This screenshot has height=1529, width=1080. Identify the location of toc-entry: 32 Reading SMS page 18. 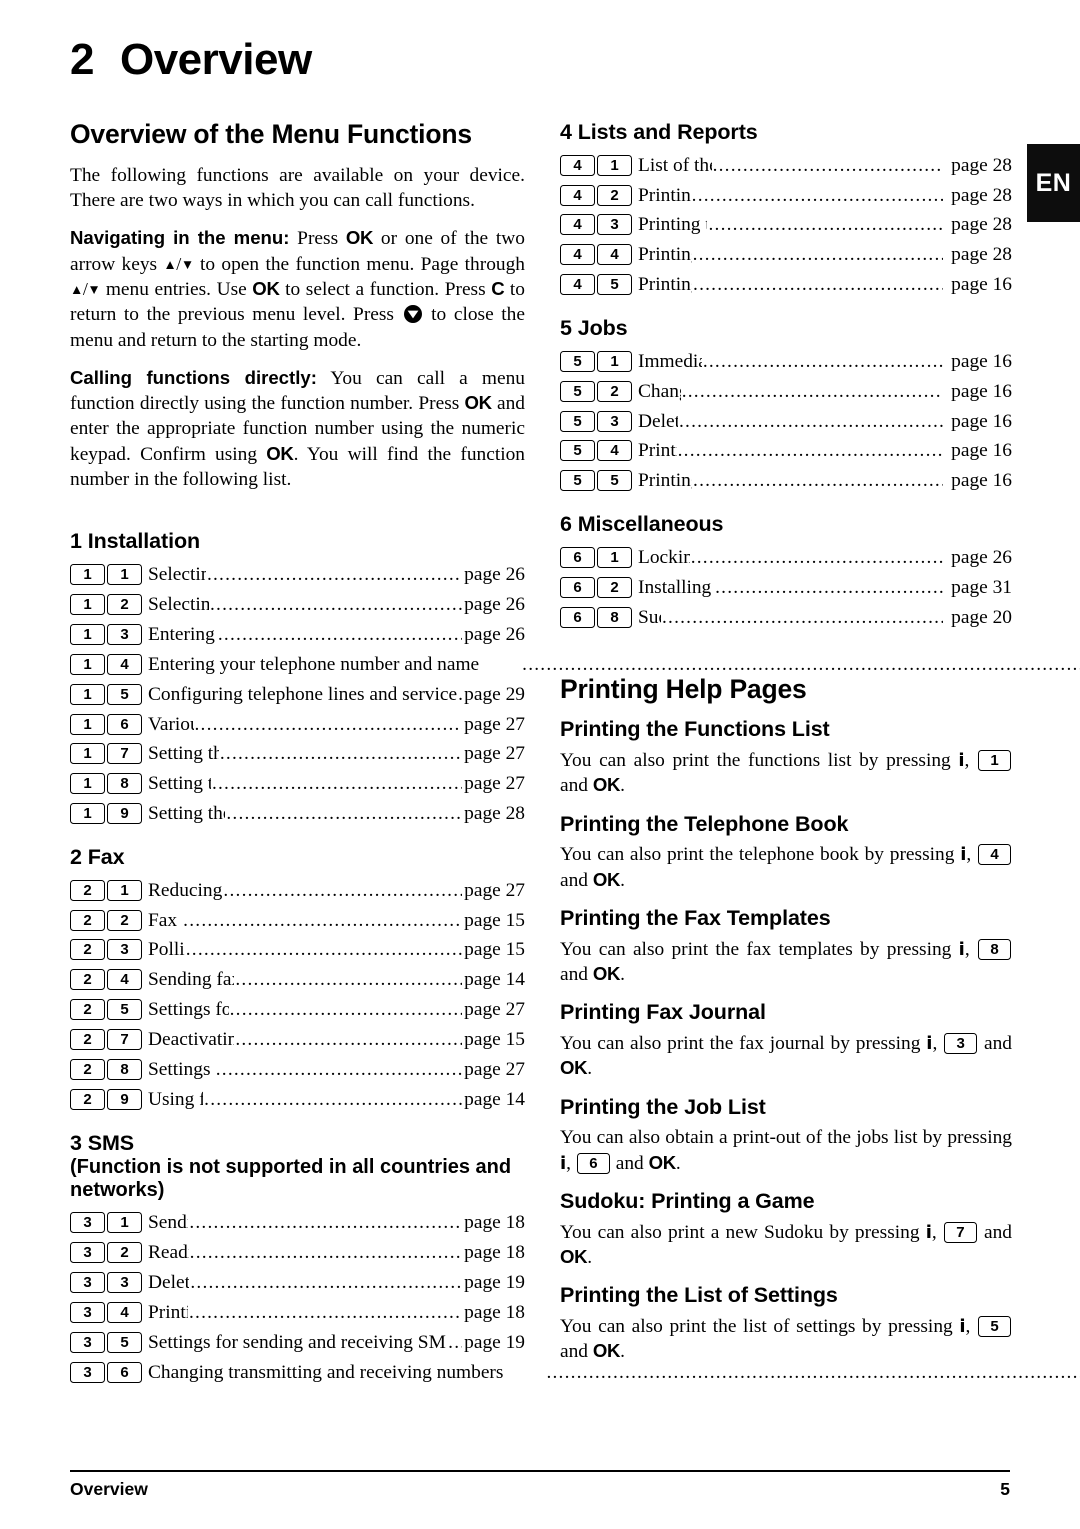
(297, 1253).